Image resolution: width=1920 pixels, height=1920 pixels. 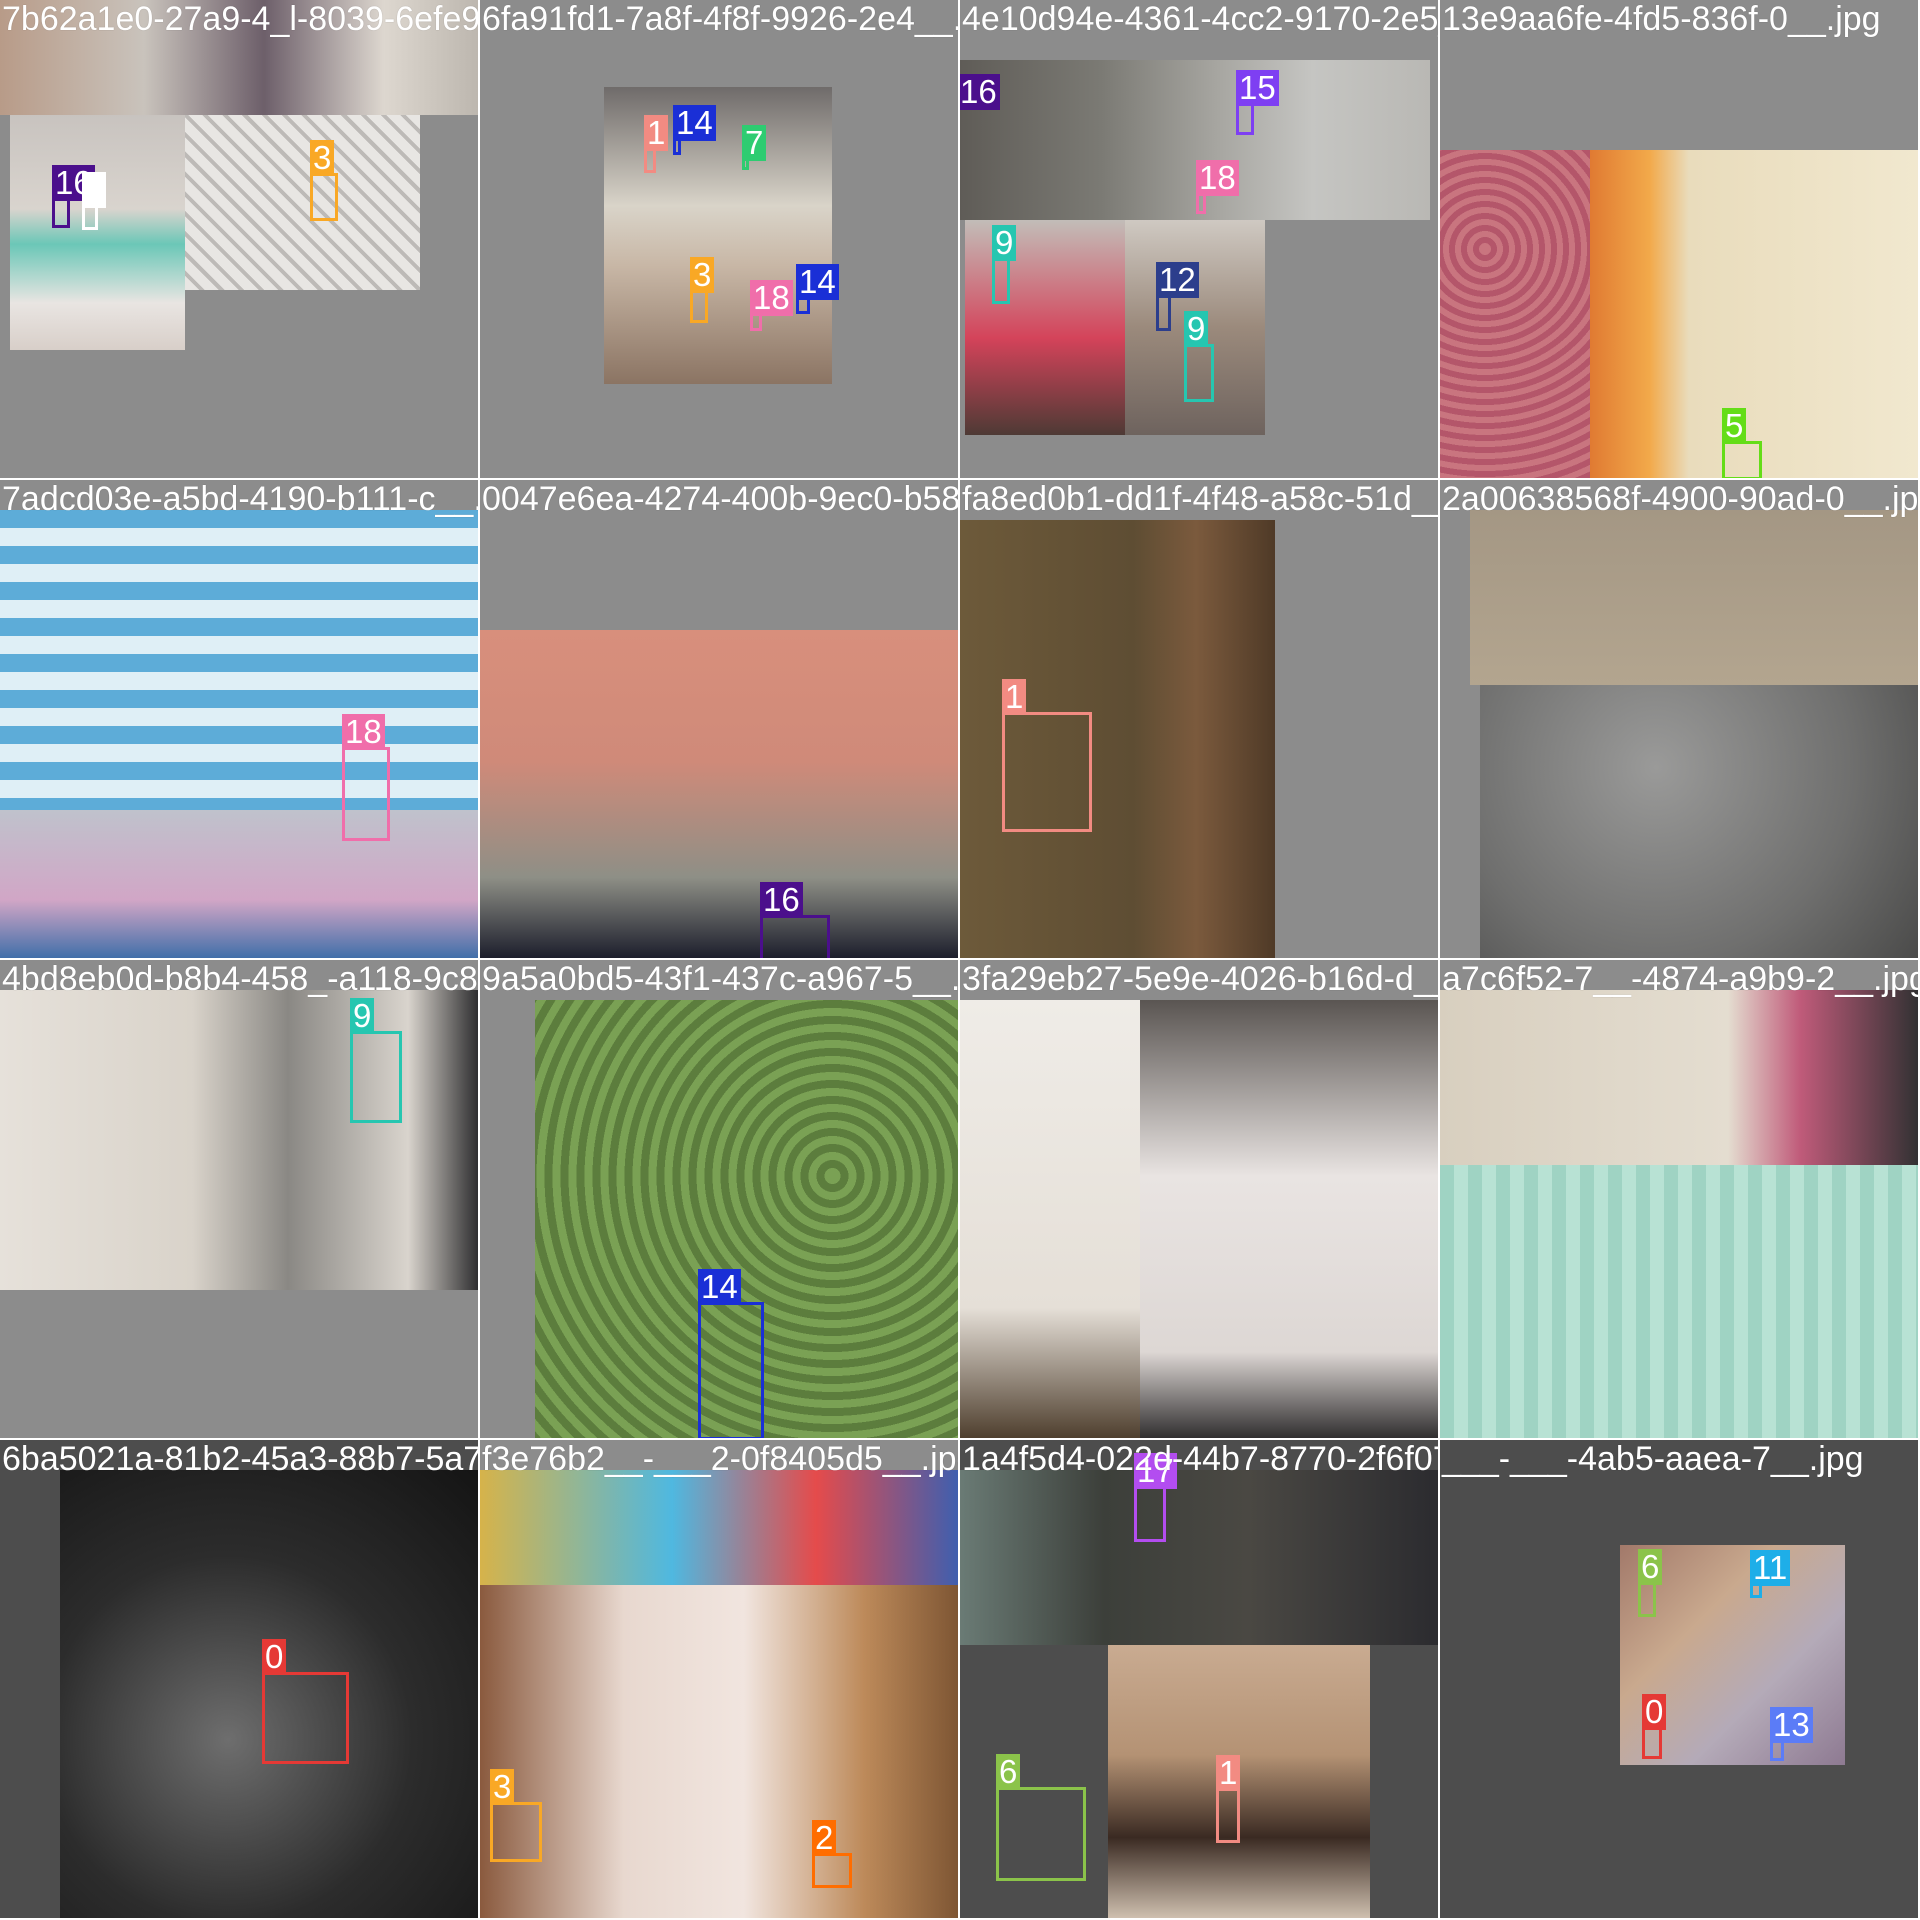 What do you see at coordinates (1200, 979) in the screenshot?
I see `tile-filename: 3fa29eb27-5e9e-4026-b16d-d__.jpg` at bounding box center [1200, 979].